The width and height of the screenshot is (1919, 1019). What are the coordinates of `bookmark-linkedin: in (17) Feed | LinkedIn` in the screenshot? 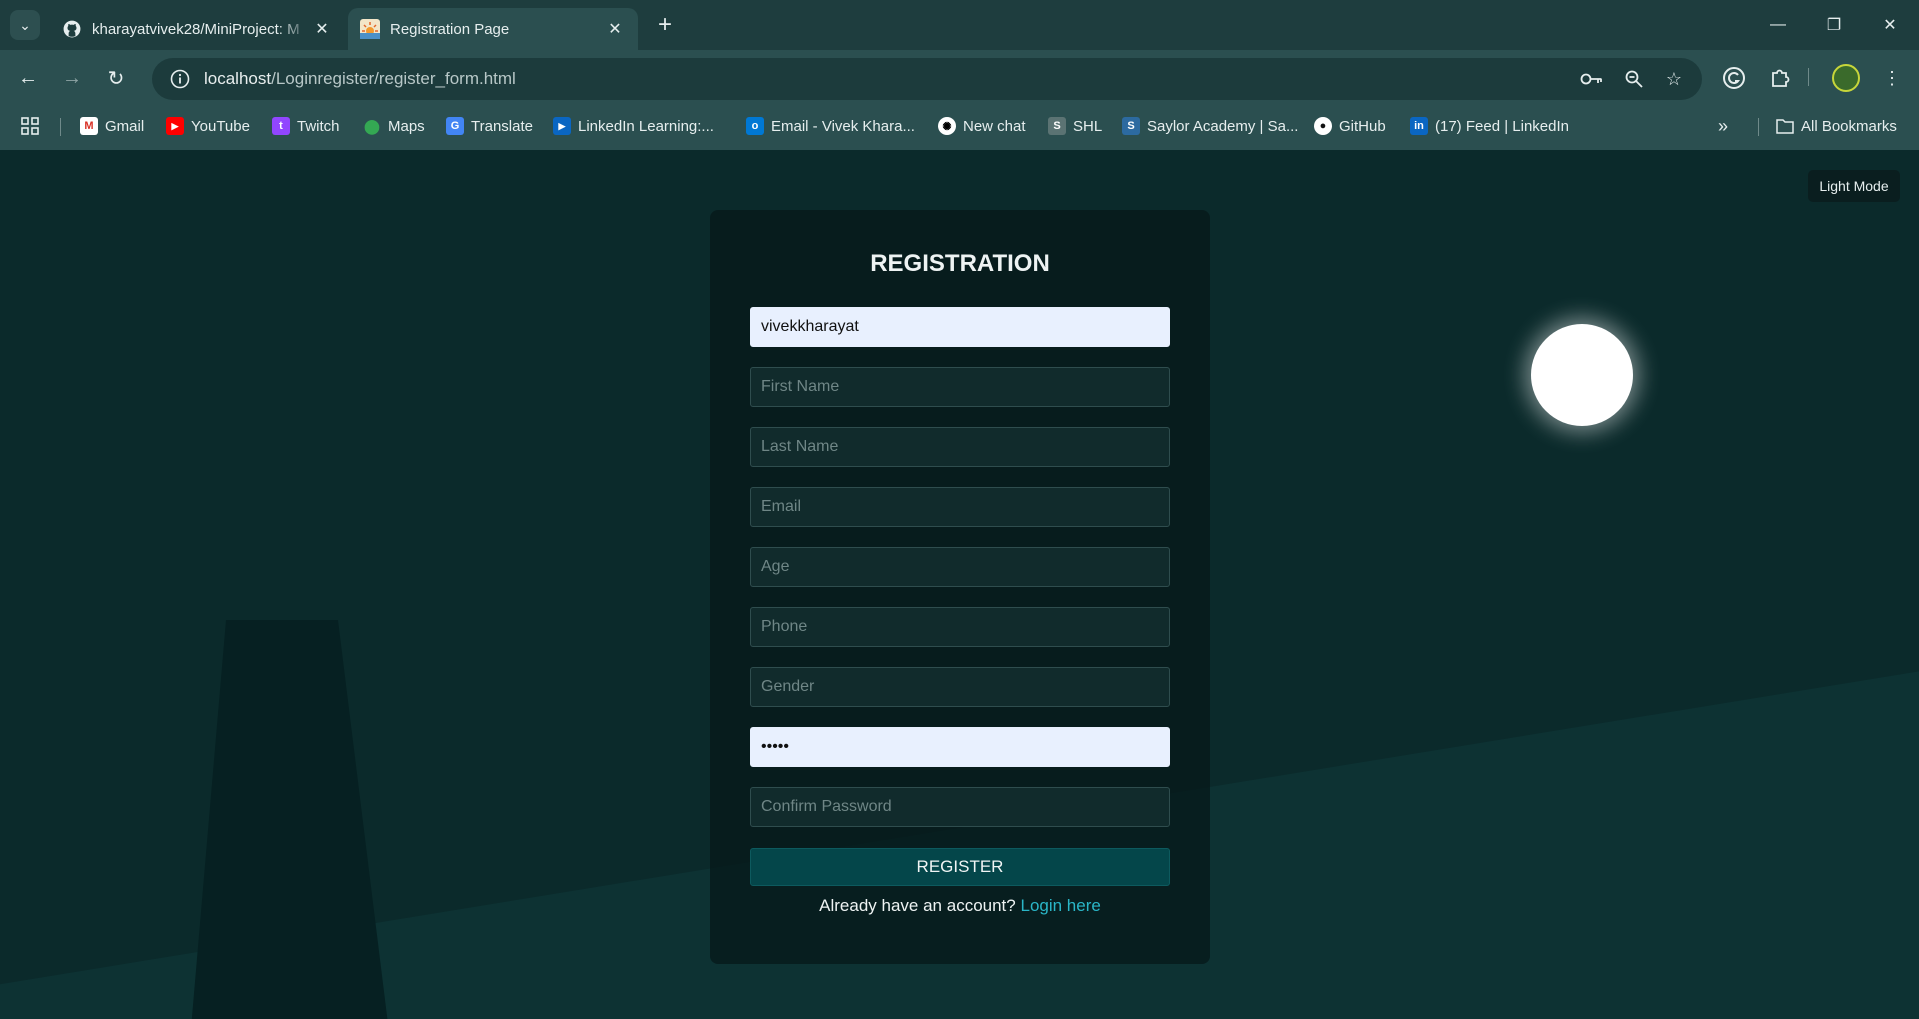 It's located at (1489, 126).